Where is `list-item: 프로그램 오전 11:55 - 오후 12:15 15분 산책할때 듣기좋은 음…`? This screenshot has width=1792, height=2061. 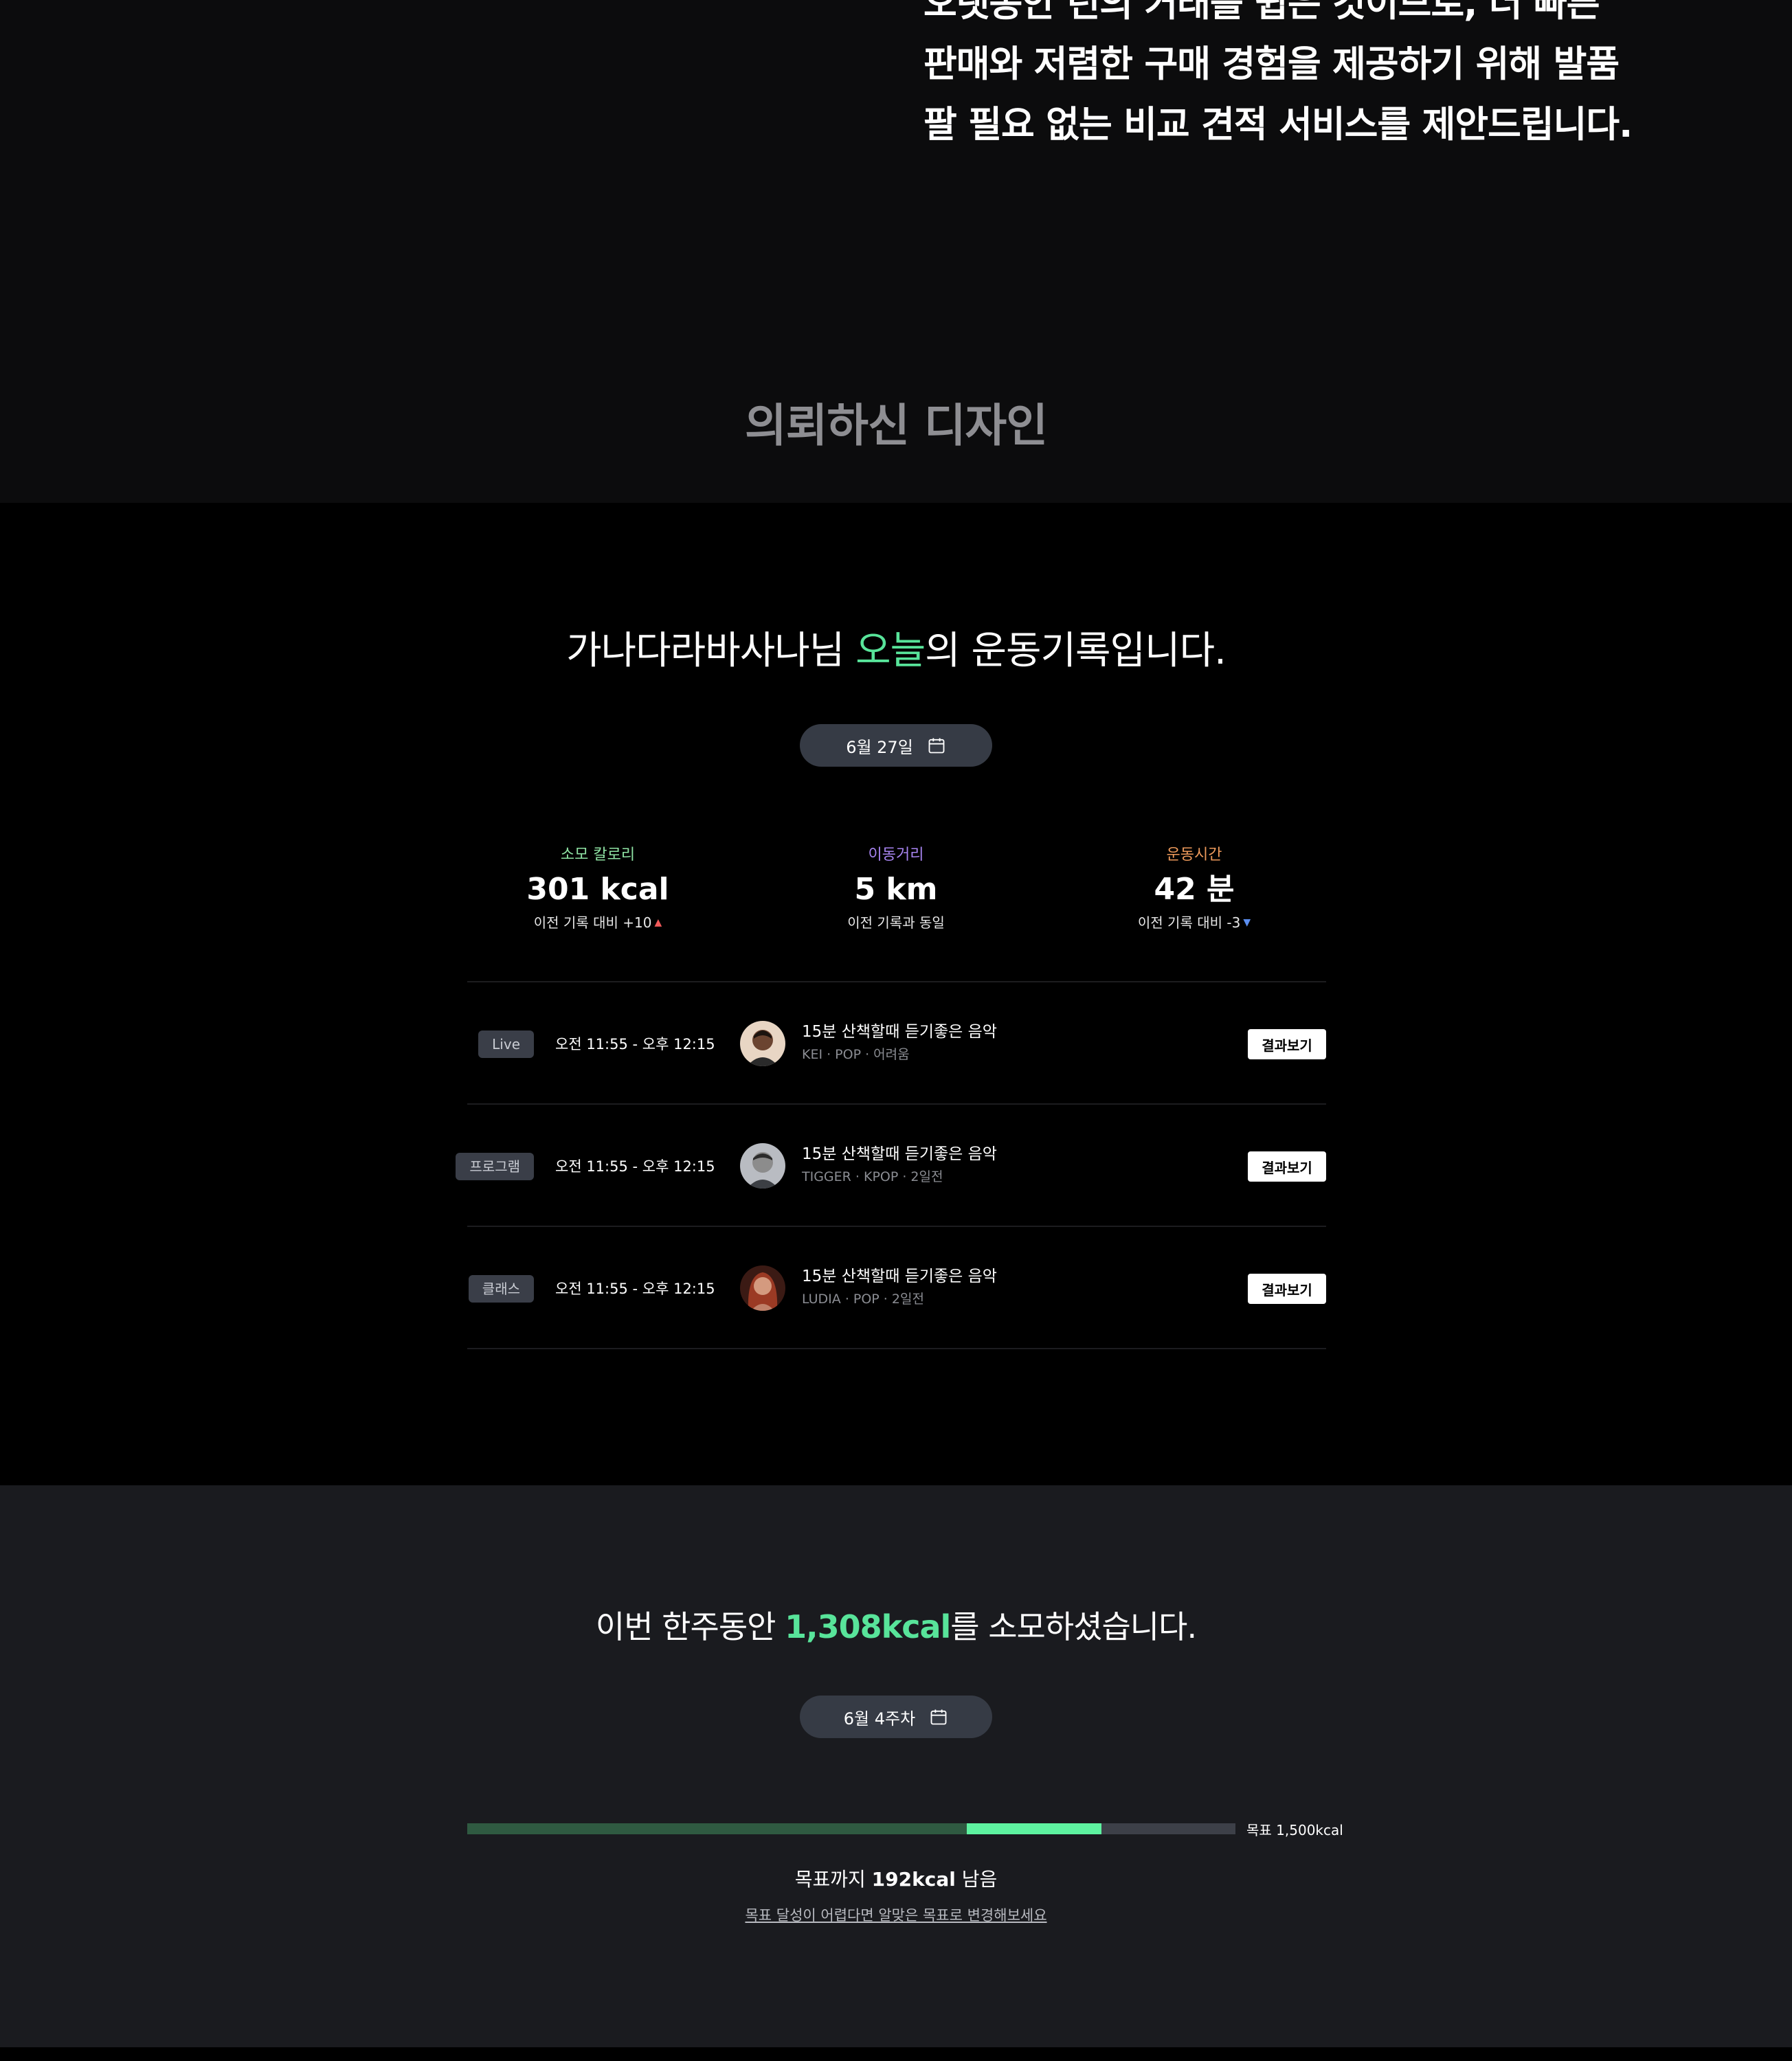 list-item: 프로그램 오전 11:55 - 오후 12:15 15분 산책할때 듣기좋은 음… is located at coordinates (891, 1166).